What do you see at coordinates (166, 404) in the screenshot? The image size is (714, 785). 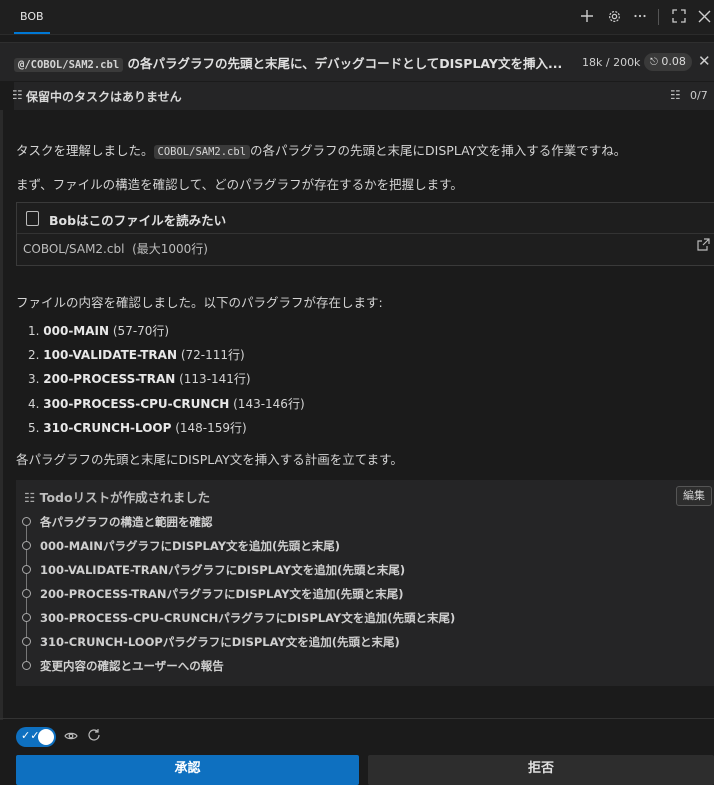 I see `list-item: 4. 300-PROCESS-CPU-CRUNCH (143-146行)` at bounding box center [166, 404].